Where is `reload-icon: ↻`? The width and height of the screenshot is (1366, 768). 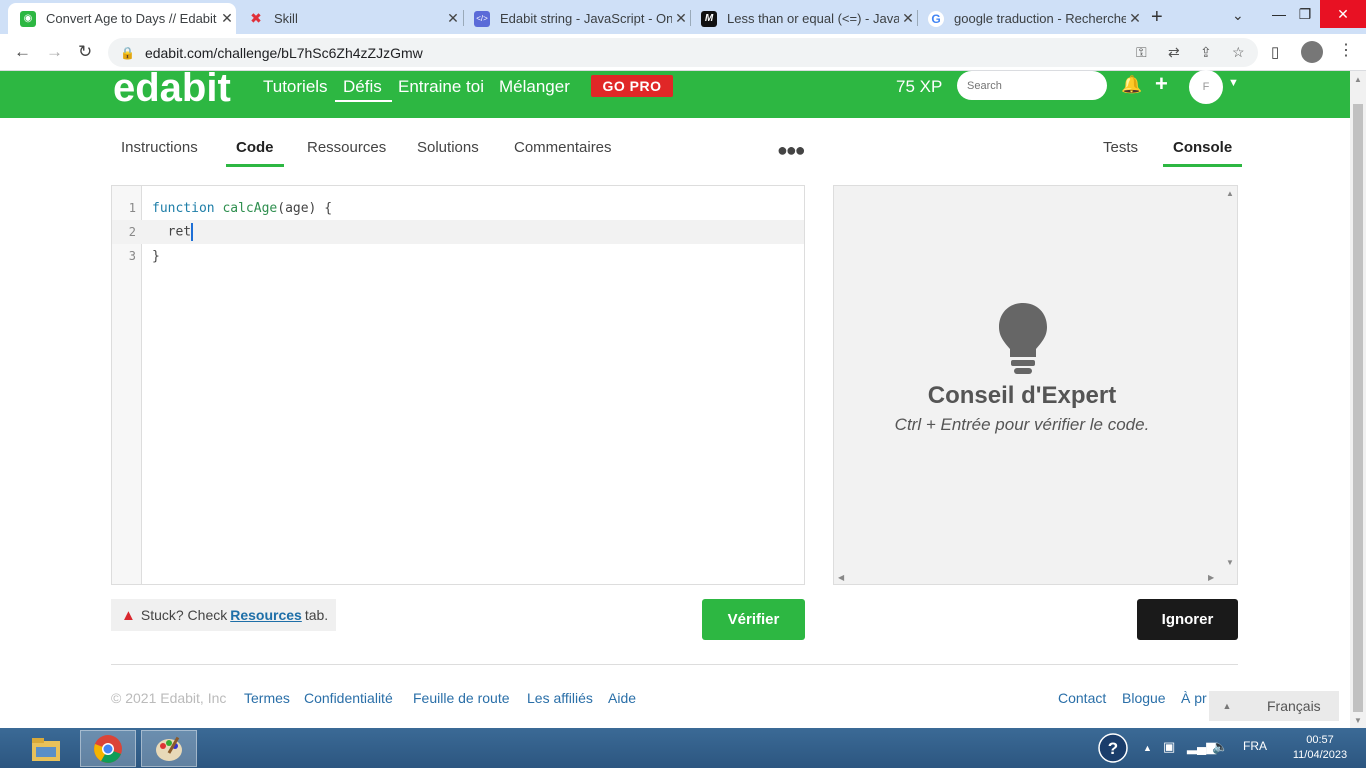
reload-icon: ↻ is located at coordinates (85, 52).